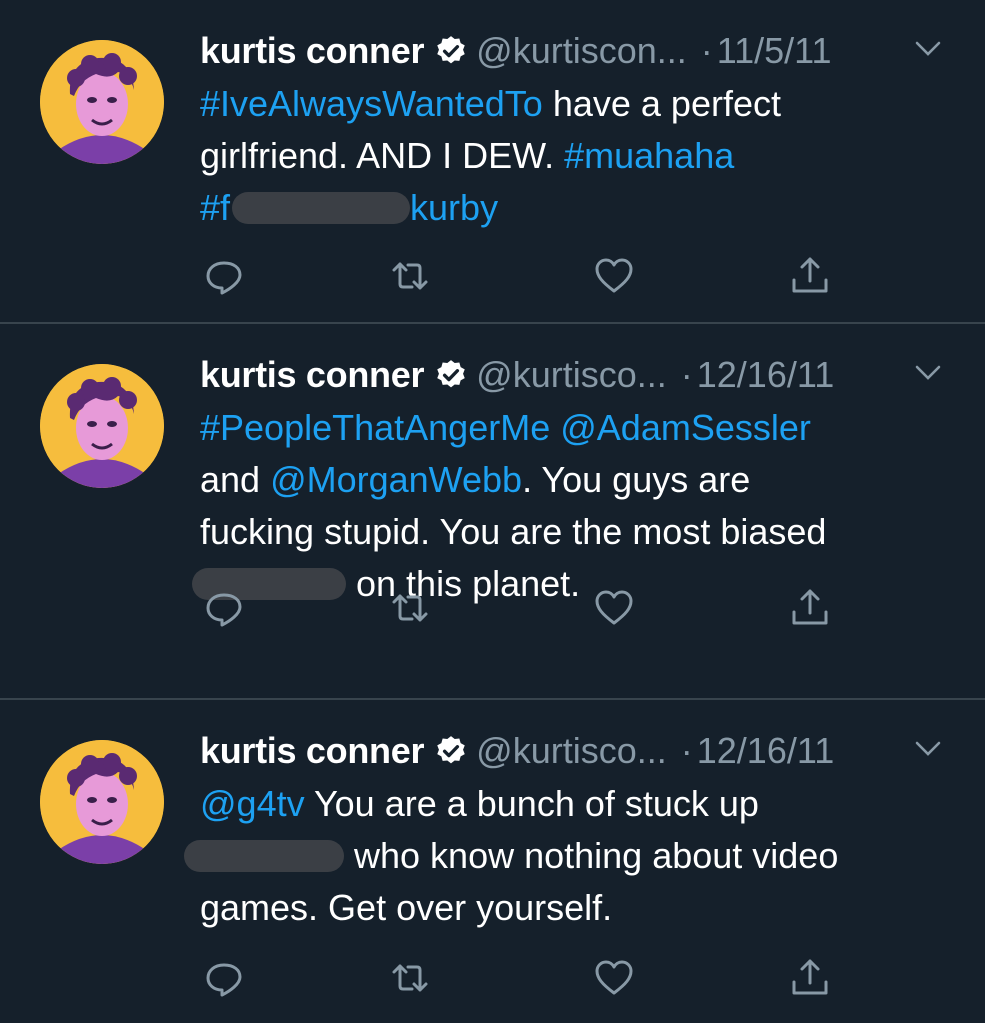  What do you see at coordinates (396, 479) in the screenshot?
I see `mention: @MorganWebb` at bounding box center [396, 479].